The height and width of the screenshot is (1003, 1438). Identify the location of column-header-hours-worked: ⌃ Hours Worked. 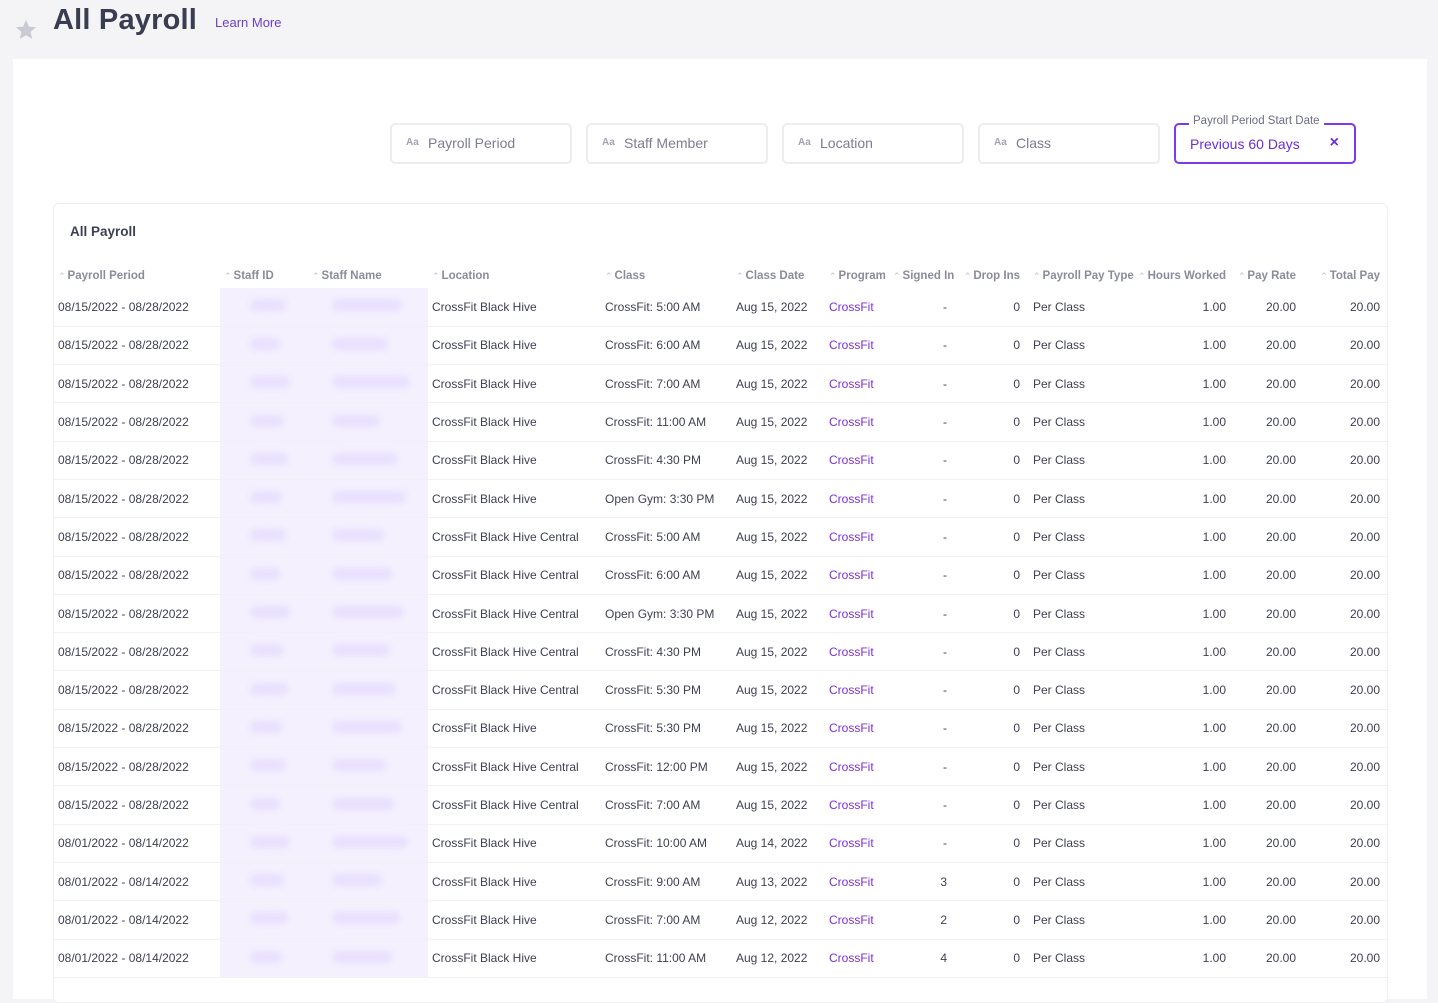
(1186, 276).